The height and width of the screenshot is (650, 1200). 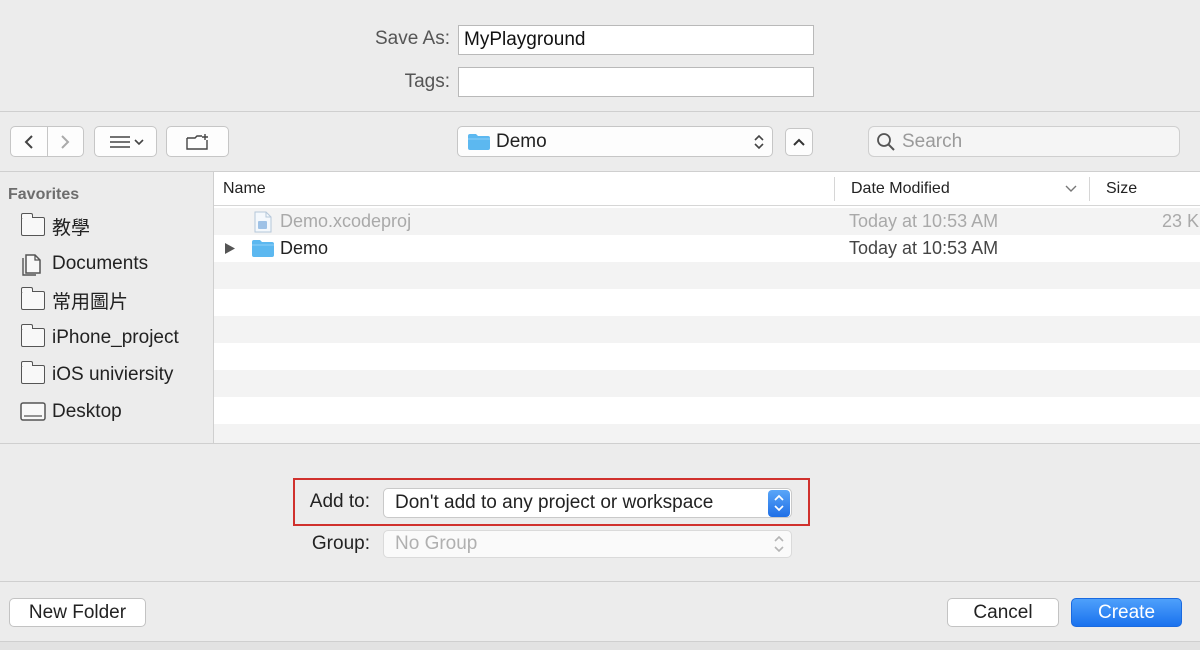 What do you see at coordinates (77, 612) in the screenshot?
I see `new-folder-button: New Folder` at bounding box center [77, 612].